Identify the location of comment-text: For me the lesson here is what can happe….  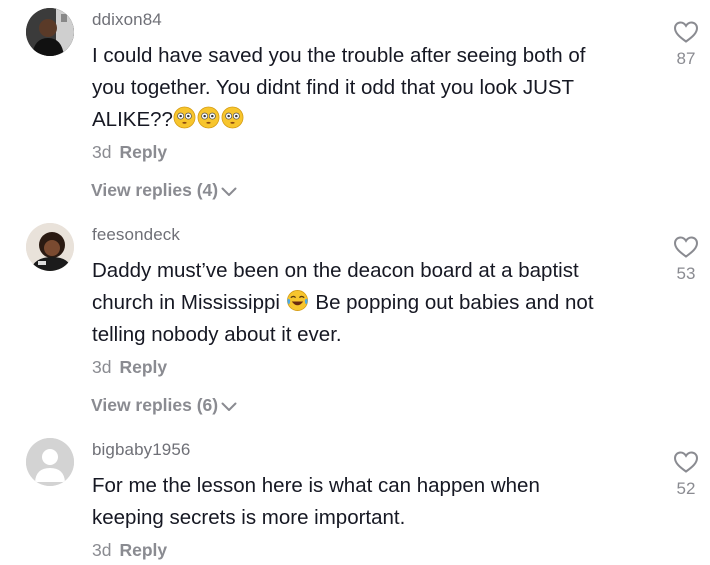
(372, 502).